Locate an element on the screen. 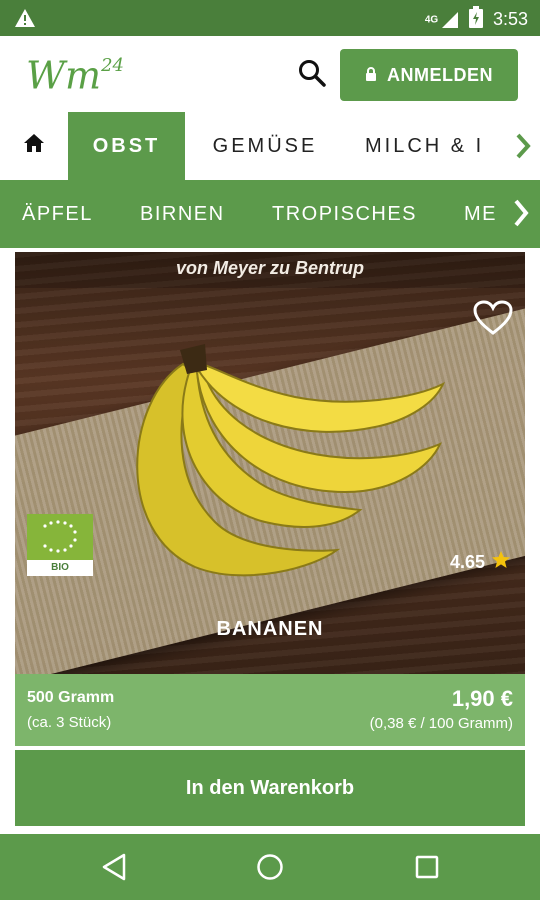 This screenshot has width=540, height=900. wm24-logo: Wm24 is located at coordinates (75, 73).